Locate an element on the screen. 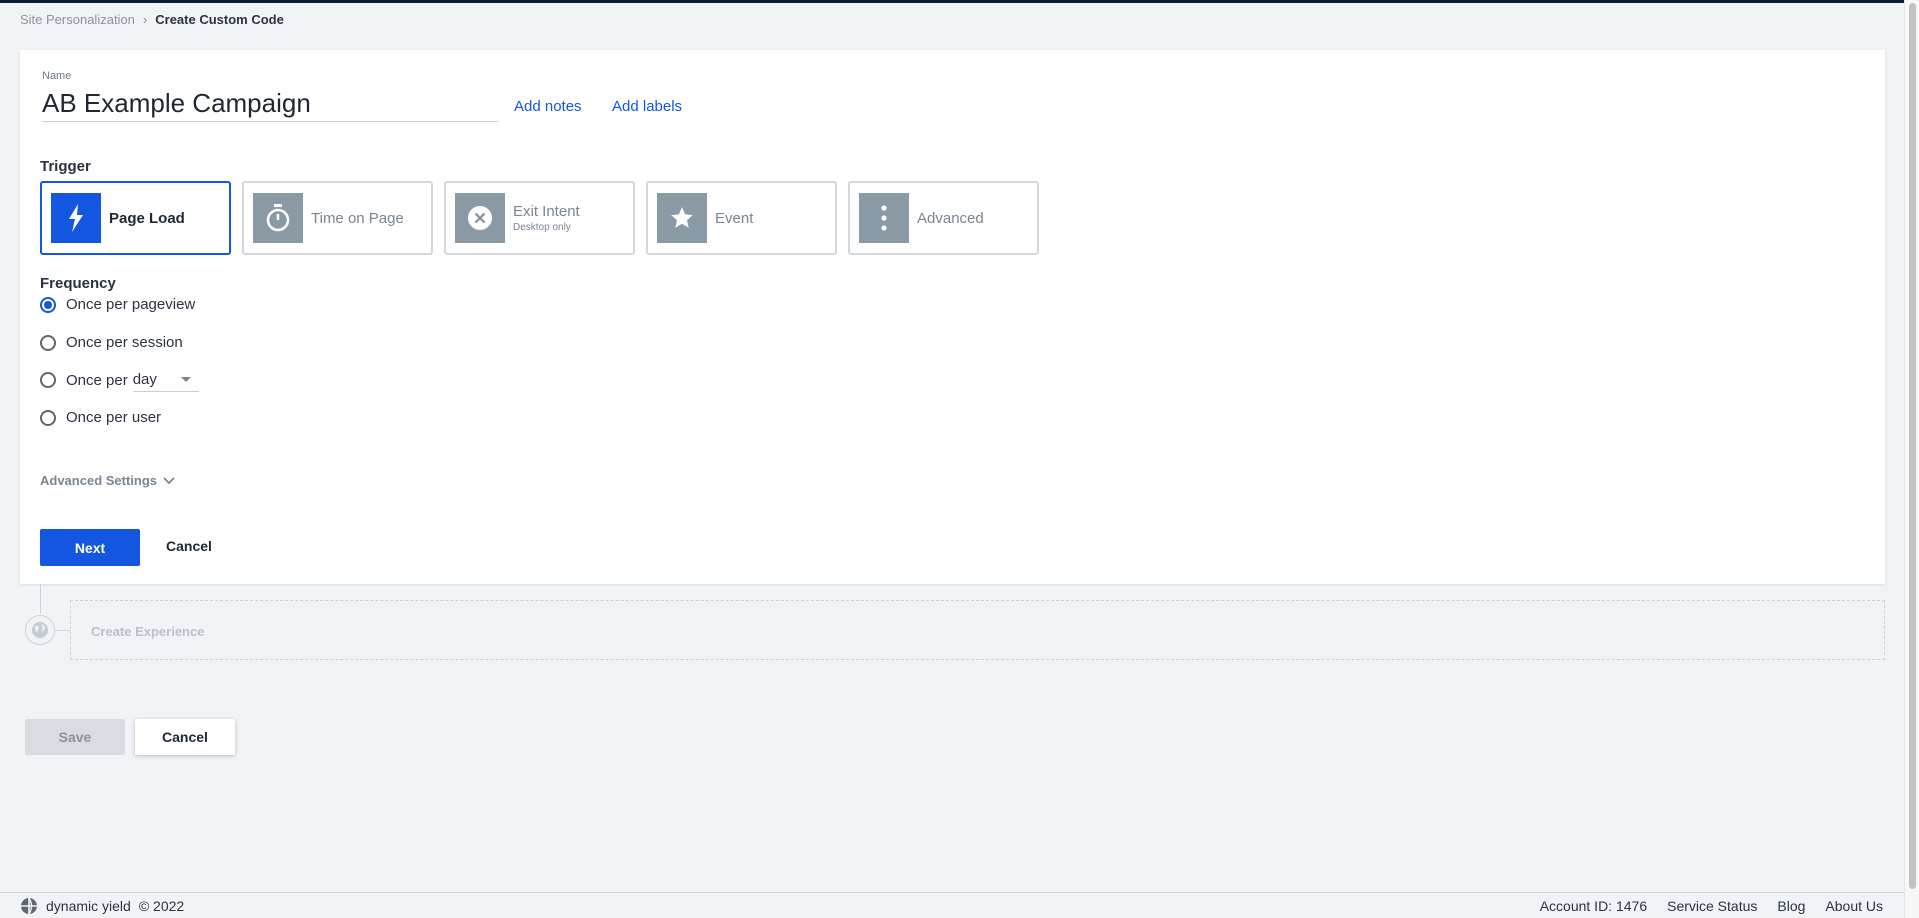  trigger-time-on-page: Time on Page is located at coordinates (337, 218).